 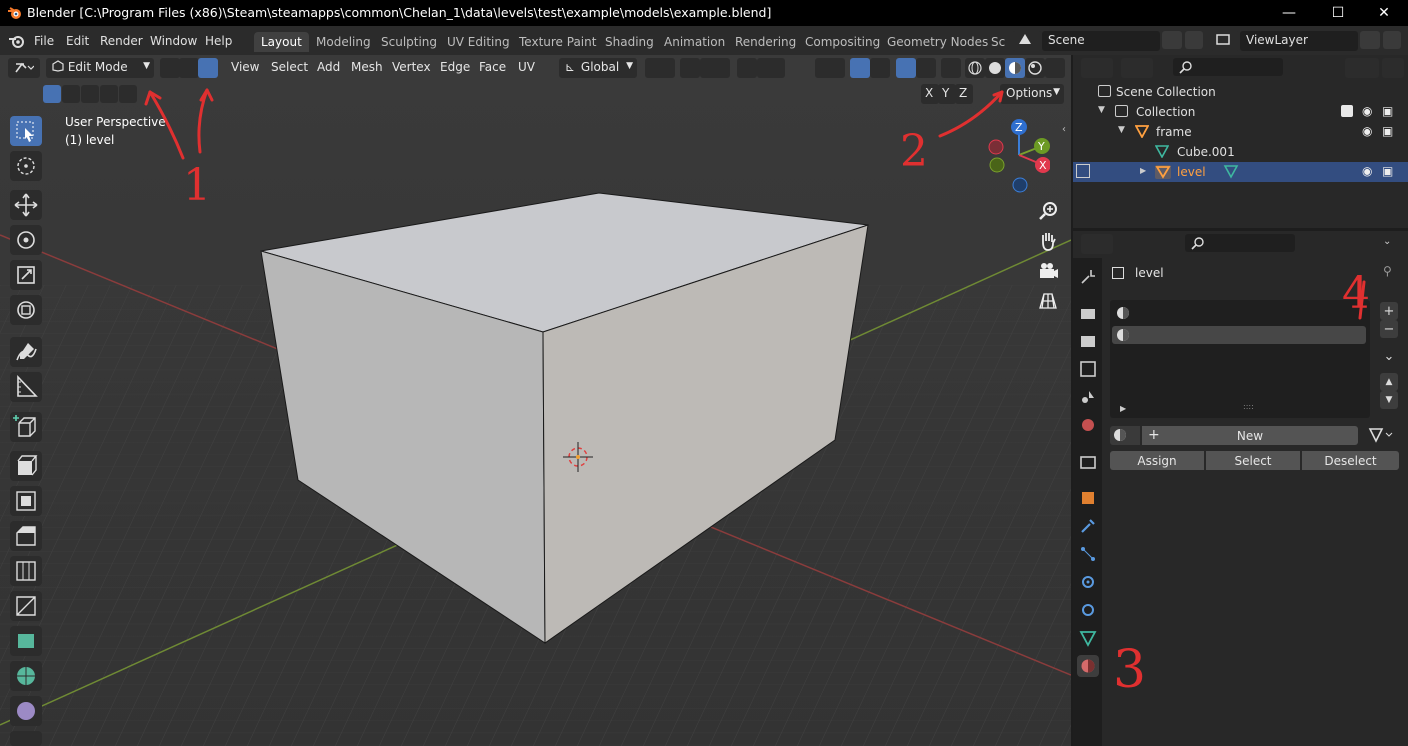 I want to click on menu-vertex: Vertex, so click(x=411, y=67).